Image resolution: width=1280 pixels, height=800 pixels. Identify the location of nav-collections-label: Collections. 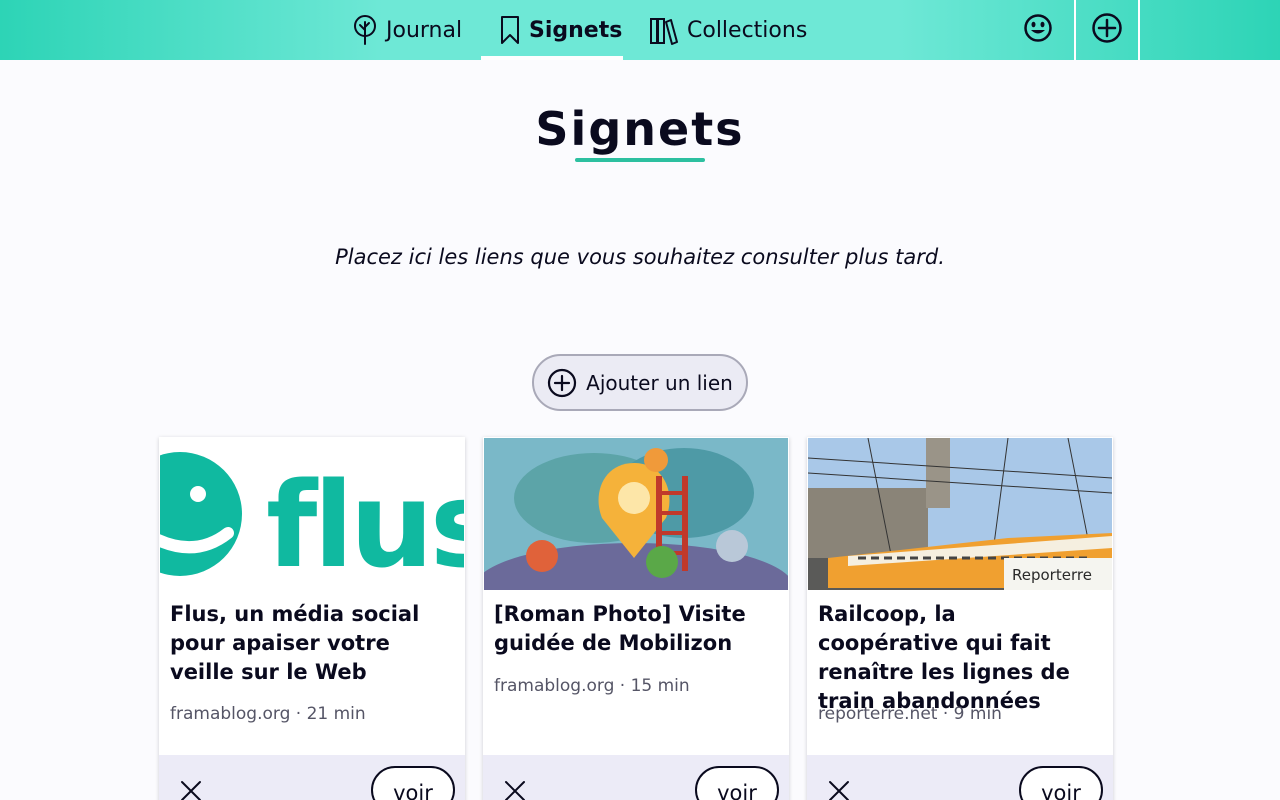
(747, 30).